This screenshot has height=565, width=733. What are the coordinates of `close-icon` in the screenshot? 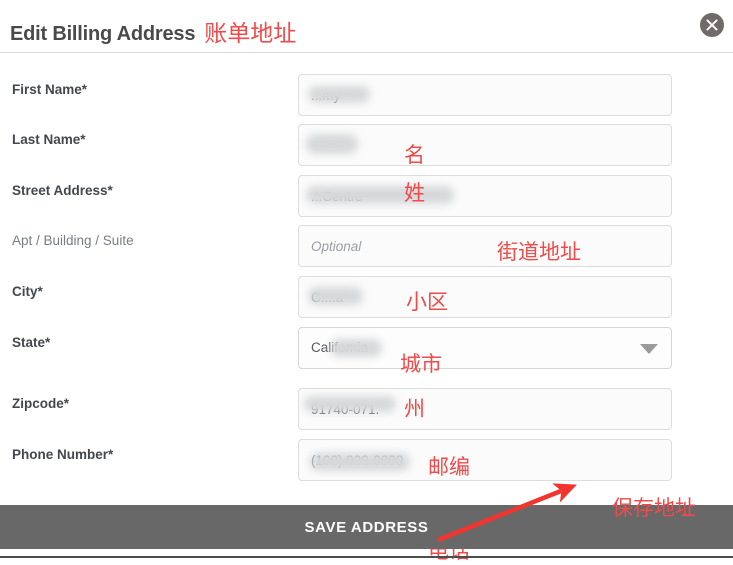 It's located at (712, 25).